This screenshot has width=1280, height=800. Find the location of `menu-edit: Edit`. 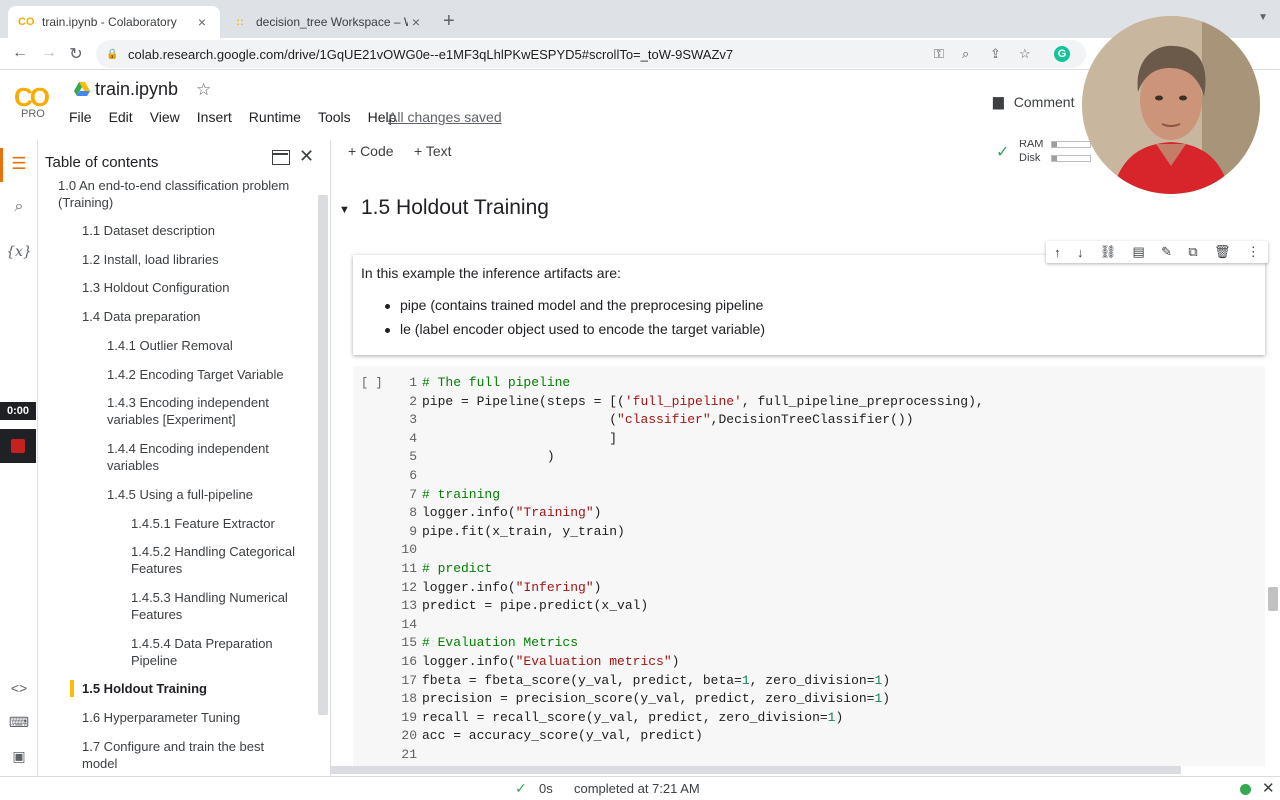

menu-edit: Edit is located at coordinates (121, 117).